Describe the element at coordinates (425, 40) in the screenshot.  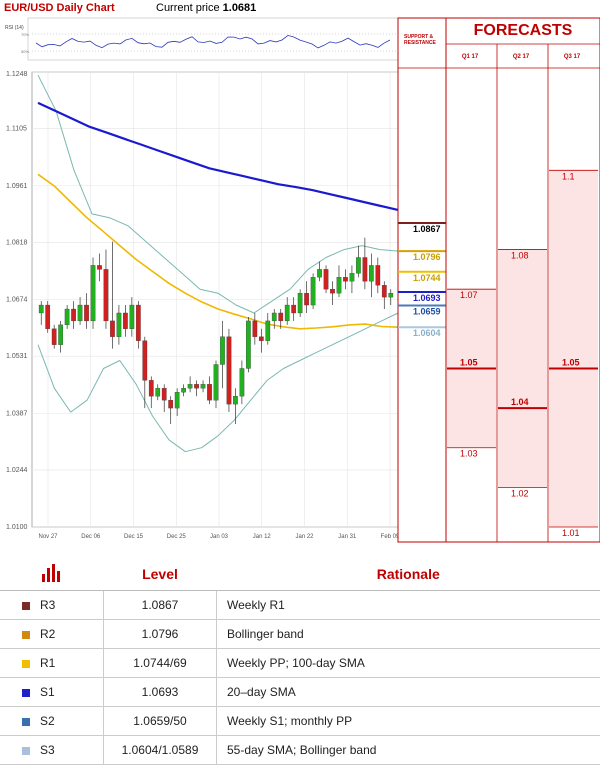
I see `support-resistance-title: SUPPORT & RESISTANCE` at that location.